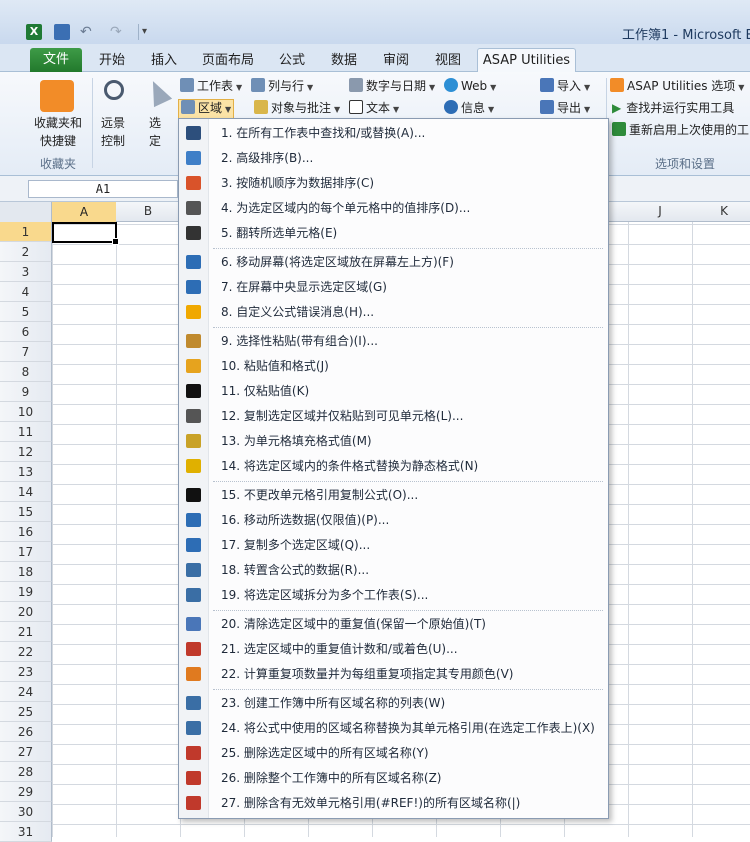  I want to click on row-header: 11, so click(26, 432).